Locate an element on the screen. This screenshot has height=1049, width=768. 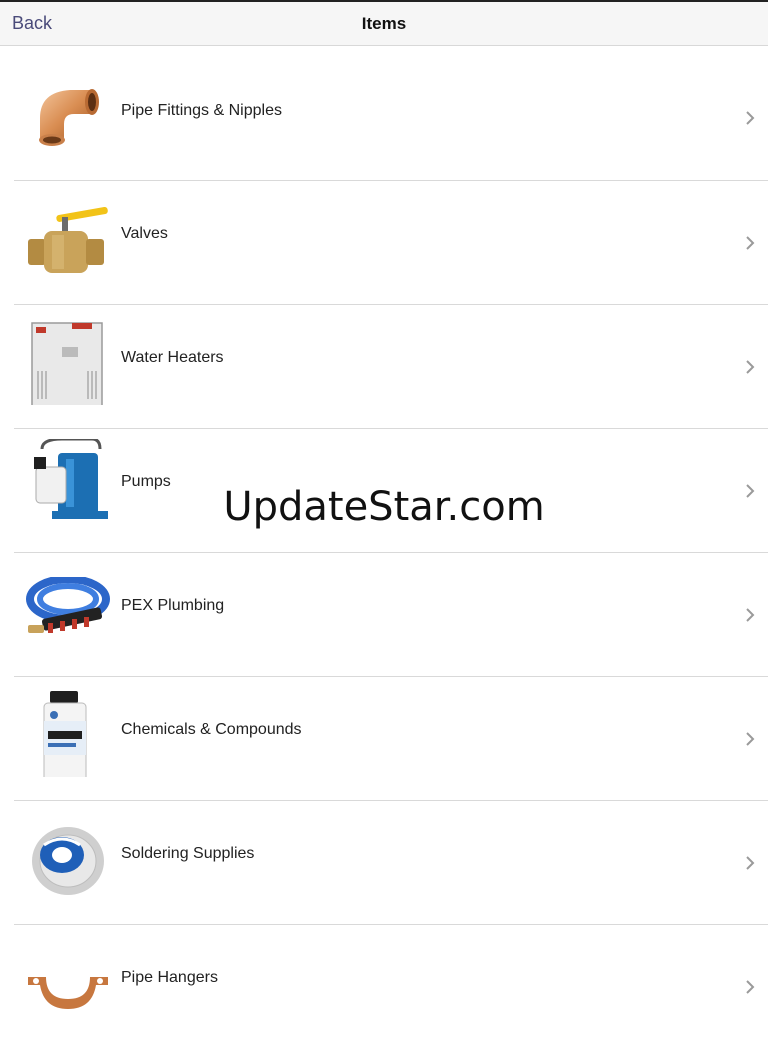
solder-spool-icon is located at coordinates (67, 858).